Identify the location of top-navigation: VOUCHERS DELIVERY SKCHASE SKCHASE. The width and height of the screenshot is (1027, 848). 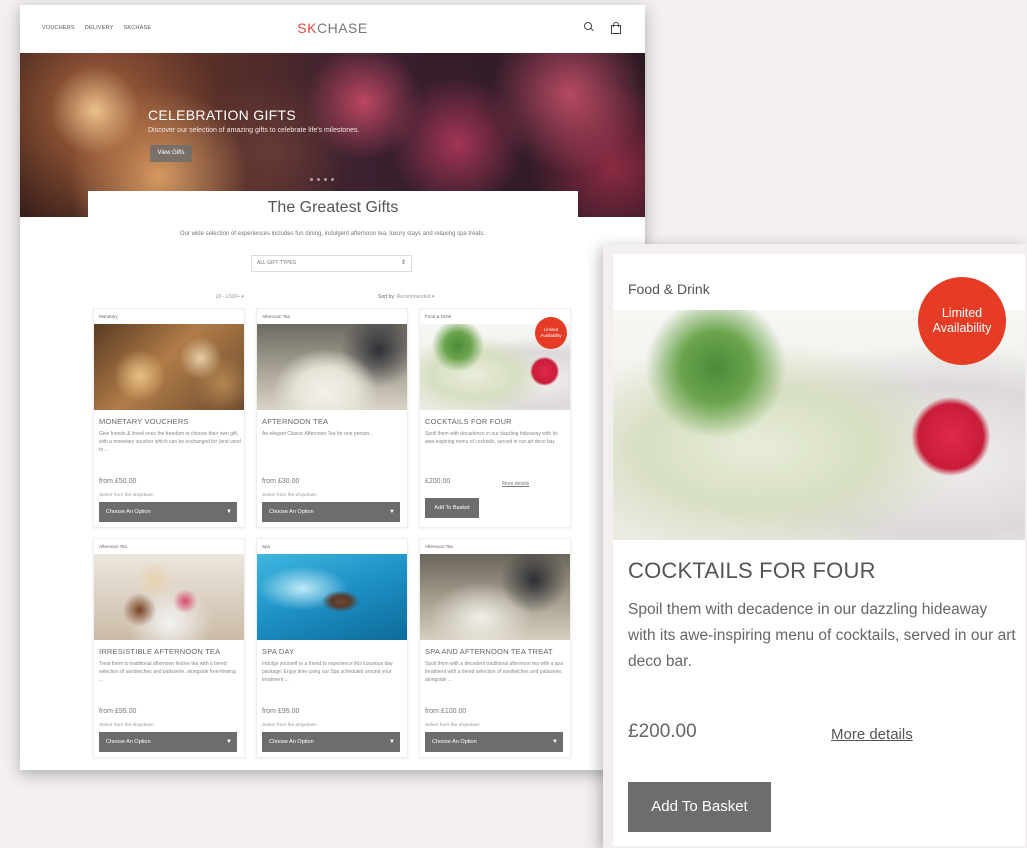
(332, 29).